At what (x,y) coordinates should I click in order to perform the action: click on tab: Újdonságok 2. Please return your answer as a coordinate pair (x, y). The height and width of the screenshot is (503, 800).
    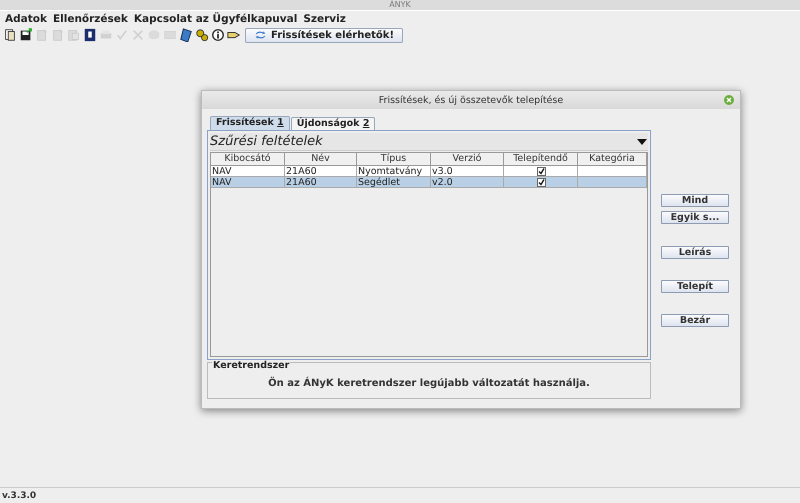
    Looking at the image, I should click on (333, 123).